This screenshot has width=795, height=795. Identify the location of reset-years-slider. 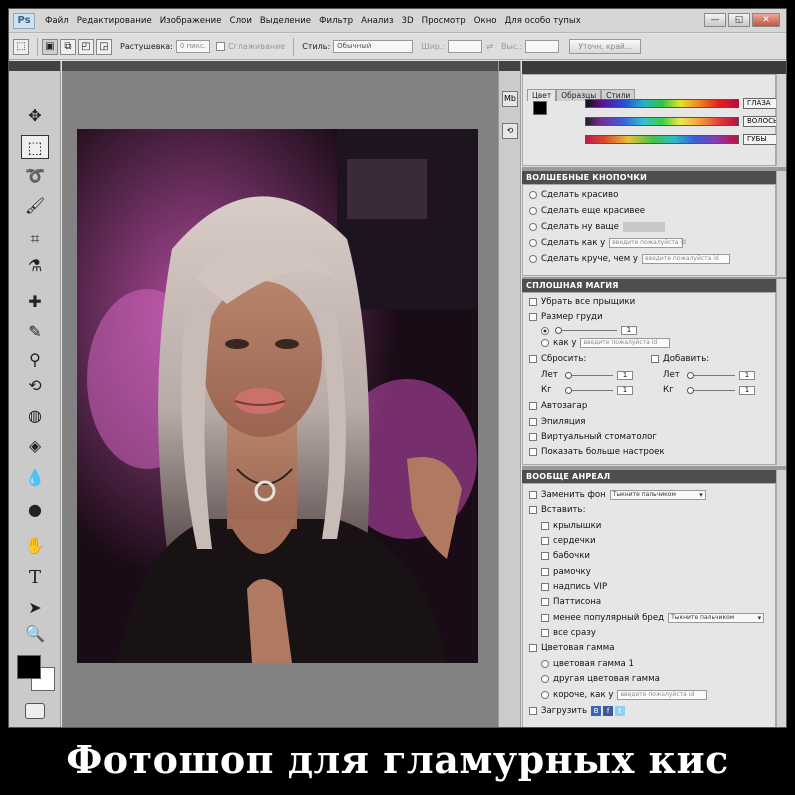
(589, 375).